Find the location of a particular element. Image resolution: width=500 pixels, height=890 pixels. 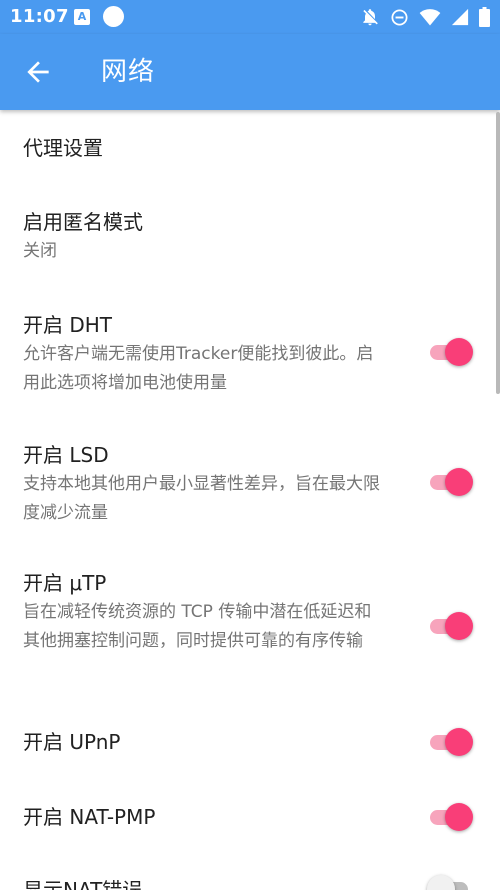

pref-summary: 支持本地其他用户最小显著性差异，旨在最大限度减少流量 is located at coordinates (201, 498).